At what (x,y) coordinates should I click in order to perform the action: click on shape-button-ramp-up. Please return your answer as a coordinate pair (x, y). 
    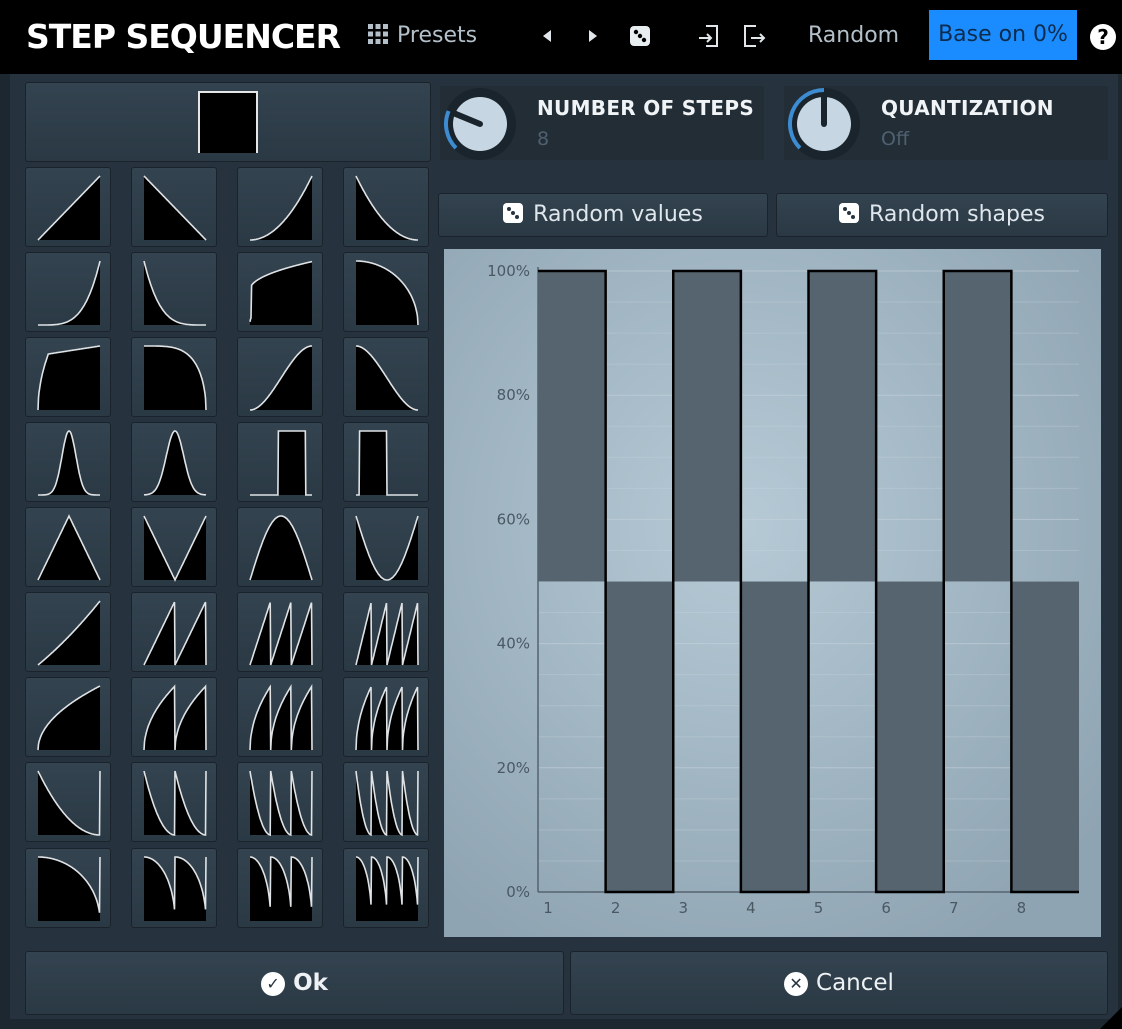
    Looking at the image, I should click on (68, 207).